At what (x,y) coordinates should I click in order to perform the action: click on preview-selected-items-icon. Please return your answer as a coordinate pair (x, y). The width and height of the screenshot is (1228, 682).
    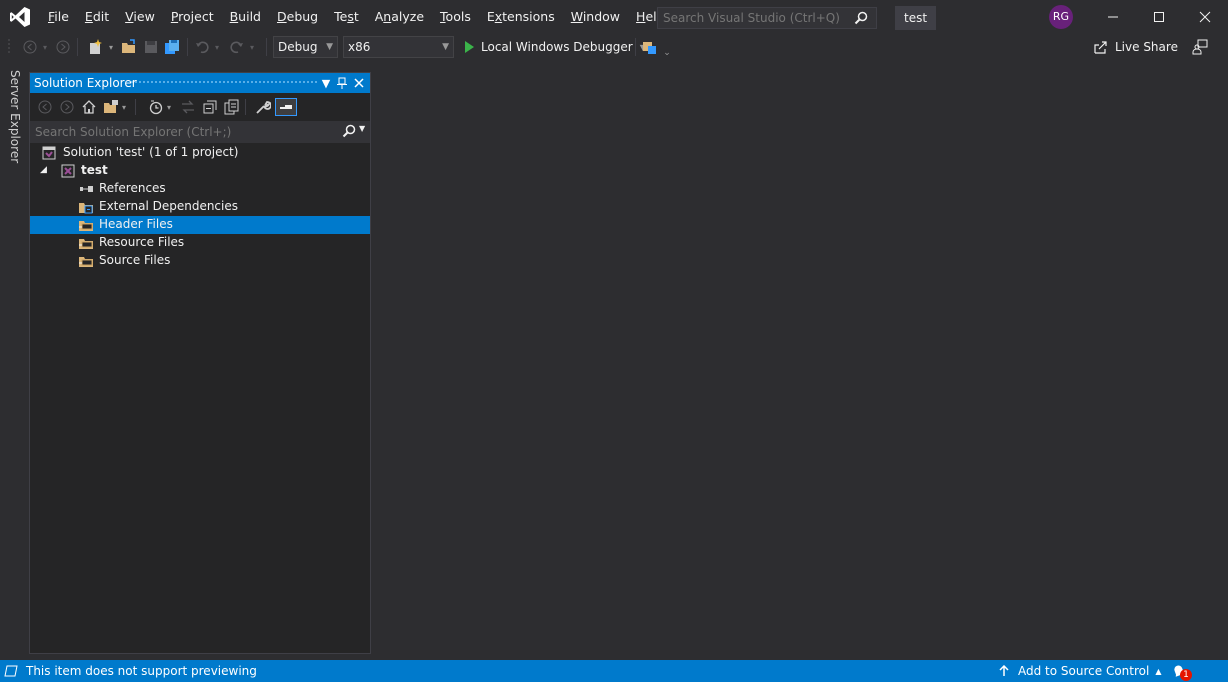
    Looking at the image, I should click on (286, 107).